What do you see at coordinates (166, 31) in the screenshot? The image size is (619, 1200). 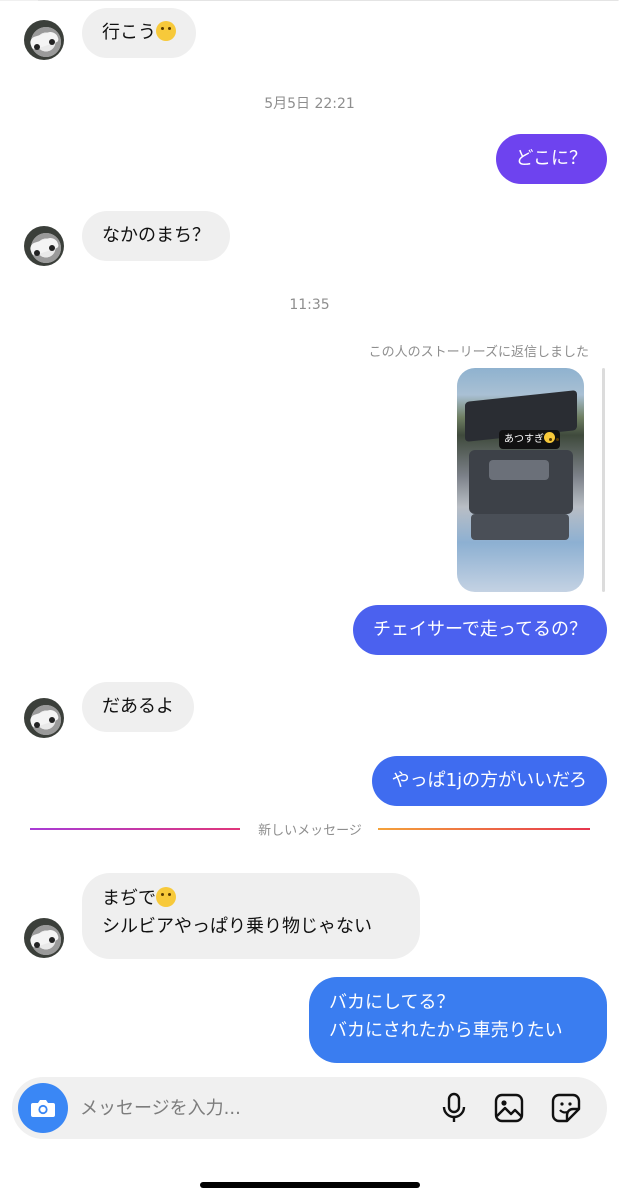 I see `face-with-hand-over-mouth-icon` at bounding box center [166, 31].